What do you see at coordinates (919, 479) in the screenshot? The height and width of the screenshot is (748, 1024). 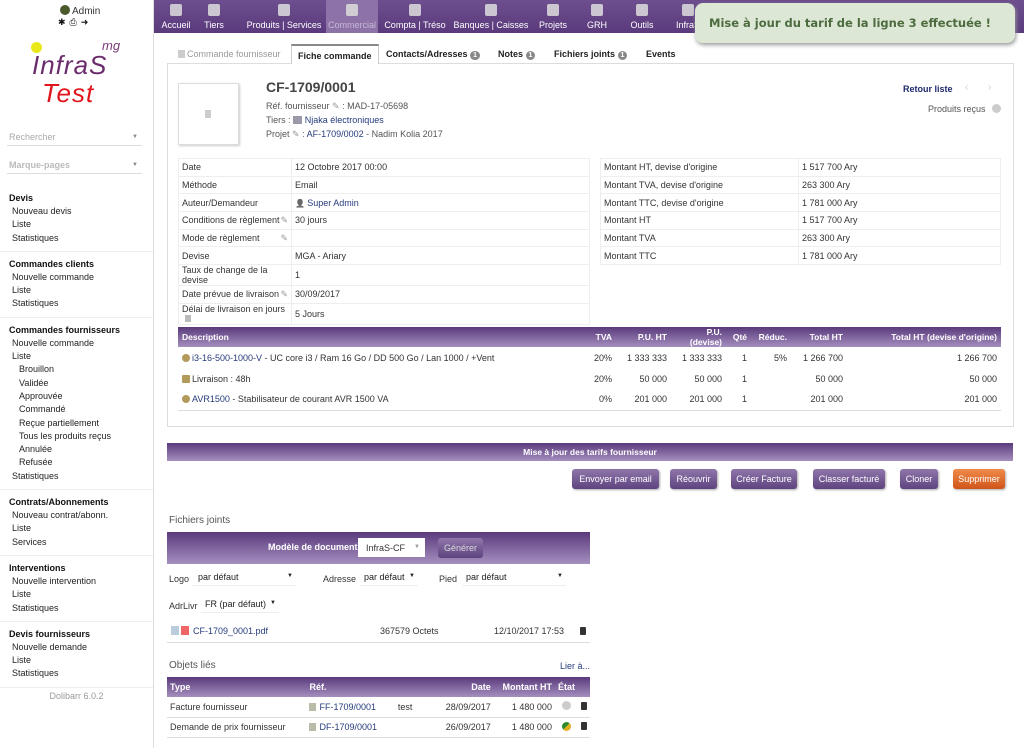 I see `cloner-button: Cloner` at bounding box center [919, 479].